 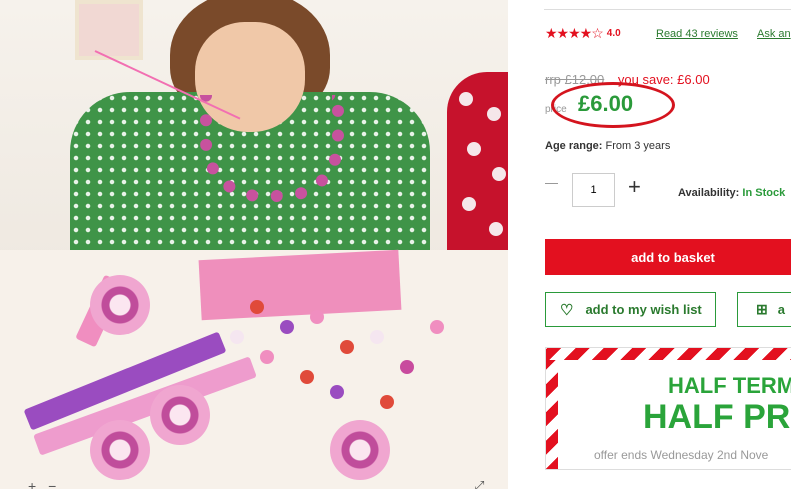 What do you see at coordinates (552, 414) in the screenshot?
I see `banner-side-stripes` at bounding box center [552, 414].